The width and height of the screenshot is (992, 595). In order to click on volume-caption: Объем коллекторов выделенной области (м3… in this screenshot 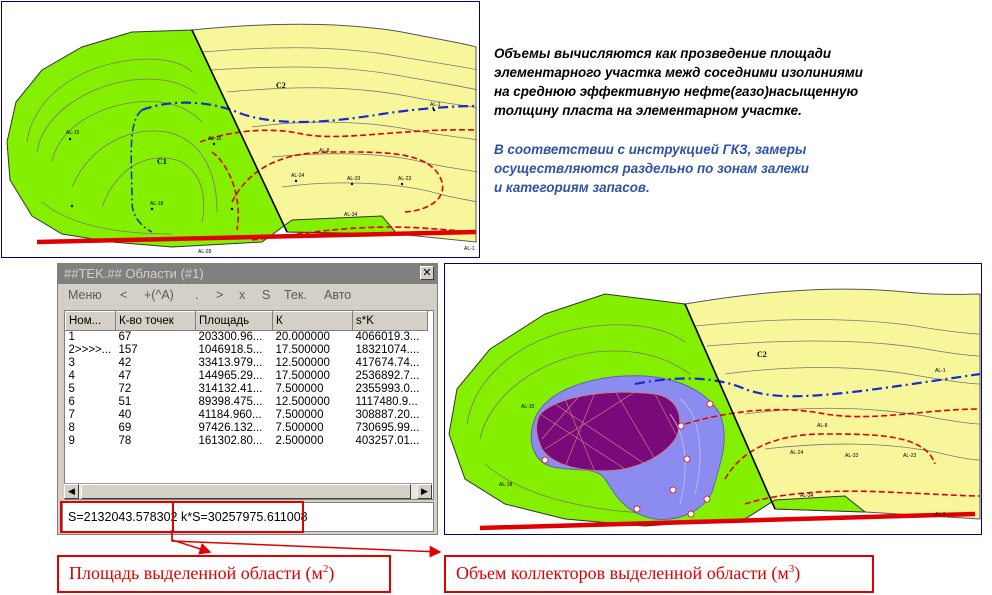, I will do `click(659, 574)`.